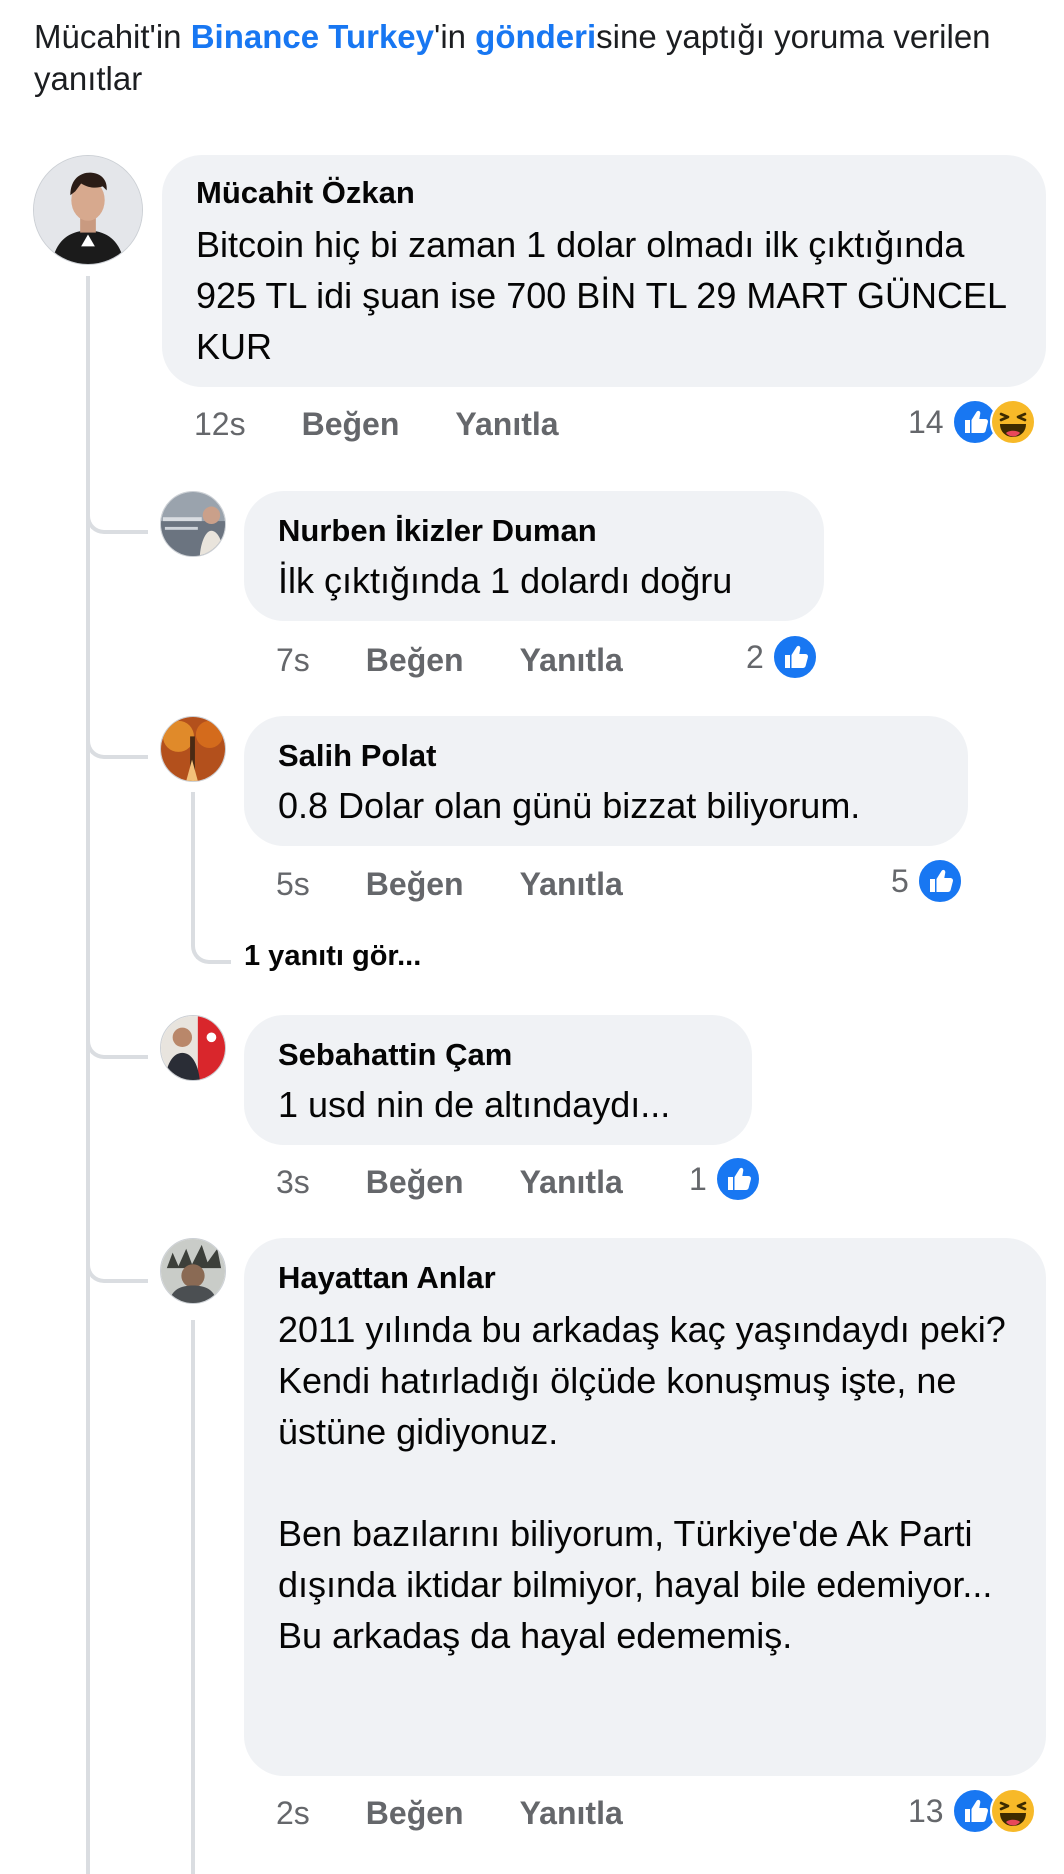 Image resolution: width=1064 pixels, height=1874 pixels. I want to click on comment-actions: 5s Beğen Yanıtla, so click(449, 884).